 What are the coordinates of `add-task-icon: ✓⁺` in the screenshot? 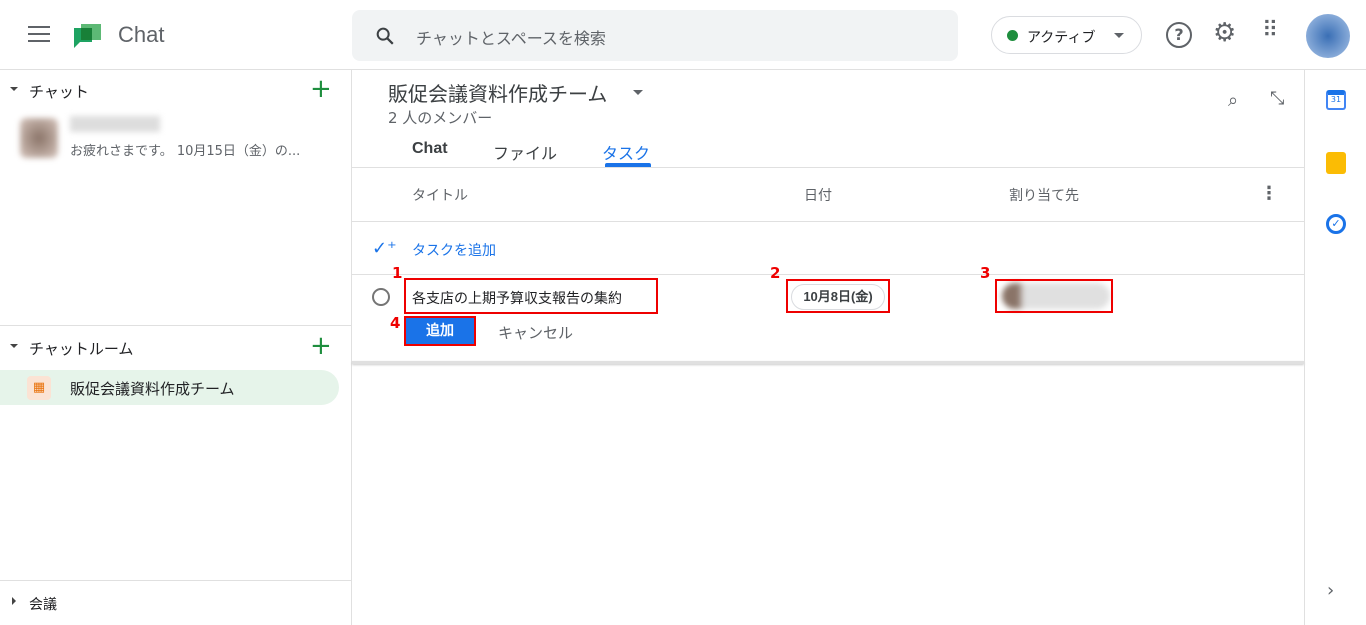 It's located at (384, 248).